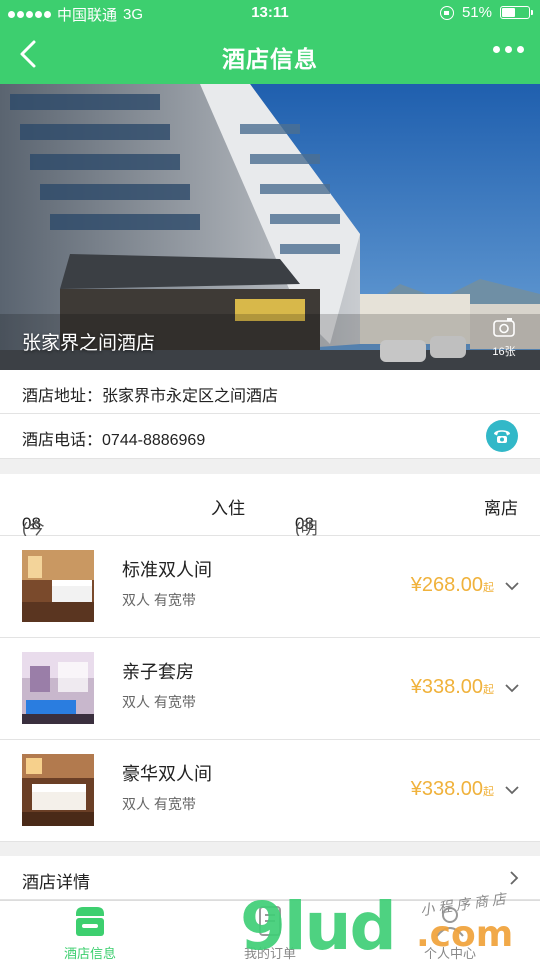  What do you see at coordinates (90, 921) in the screenshot?
I see `shop-icon` at bounding box center [90, 921].